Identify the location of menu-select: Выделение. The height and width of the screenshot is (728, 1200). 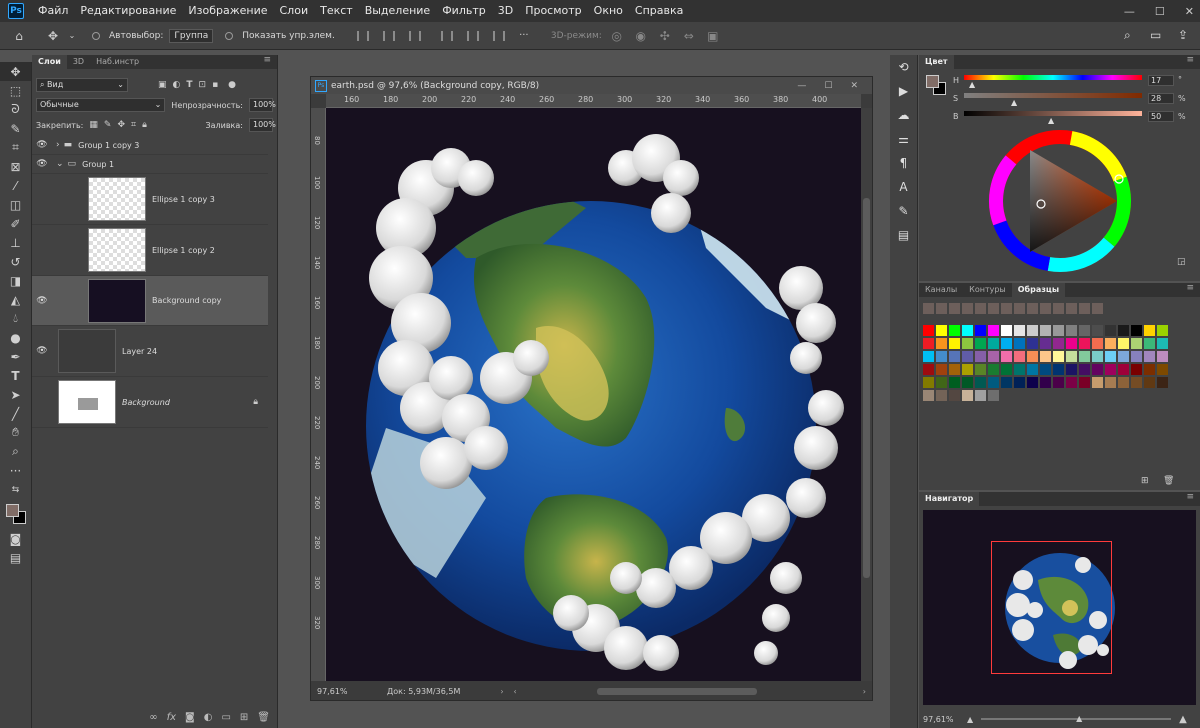
(398, 11).